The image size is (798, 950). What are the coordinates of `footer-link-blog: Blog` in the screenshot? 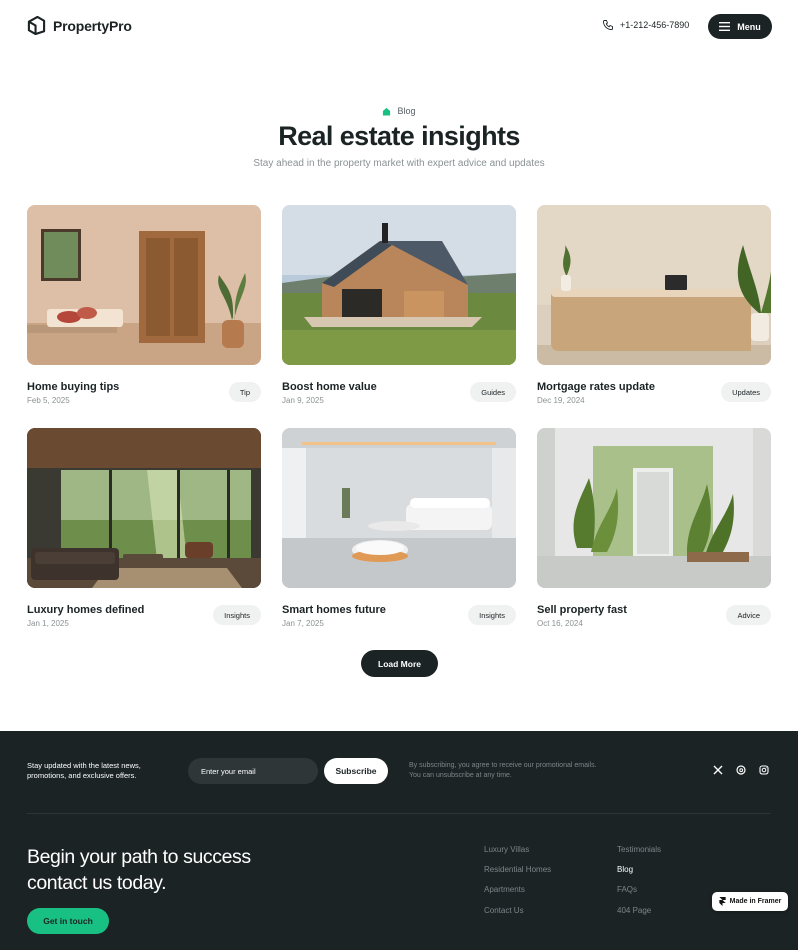 It's located at (625, 869).